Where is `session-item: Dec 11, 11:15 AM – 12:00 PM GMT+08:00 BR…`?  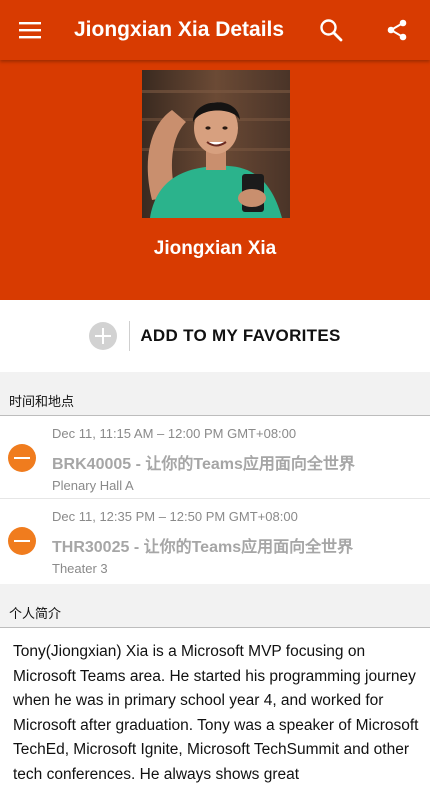
session-item: Dec 11, 11:15 AM – 12:00 PM GMT+08:00 BR… is located at coordinates (215, 457).